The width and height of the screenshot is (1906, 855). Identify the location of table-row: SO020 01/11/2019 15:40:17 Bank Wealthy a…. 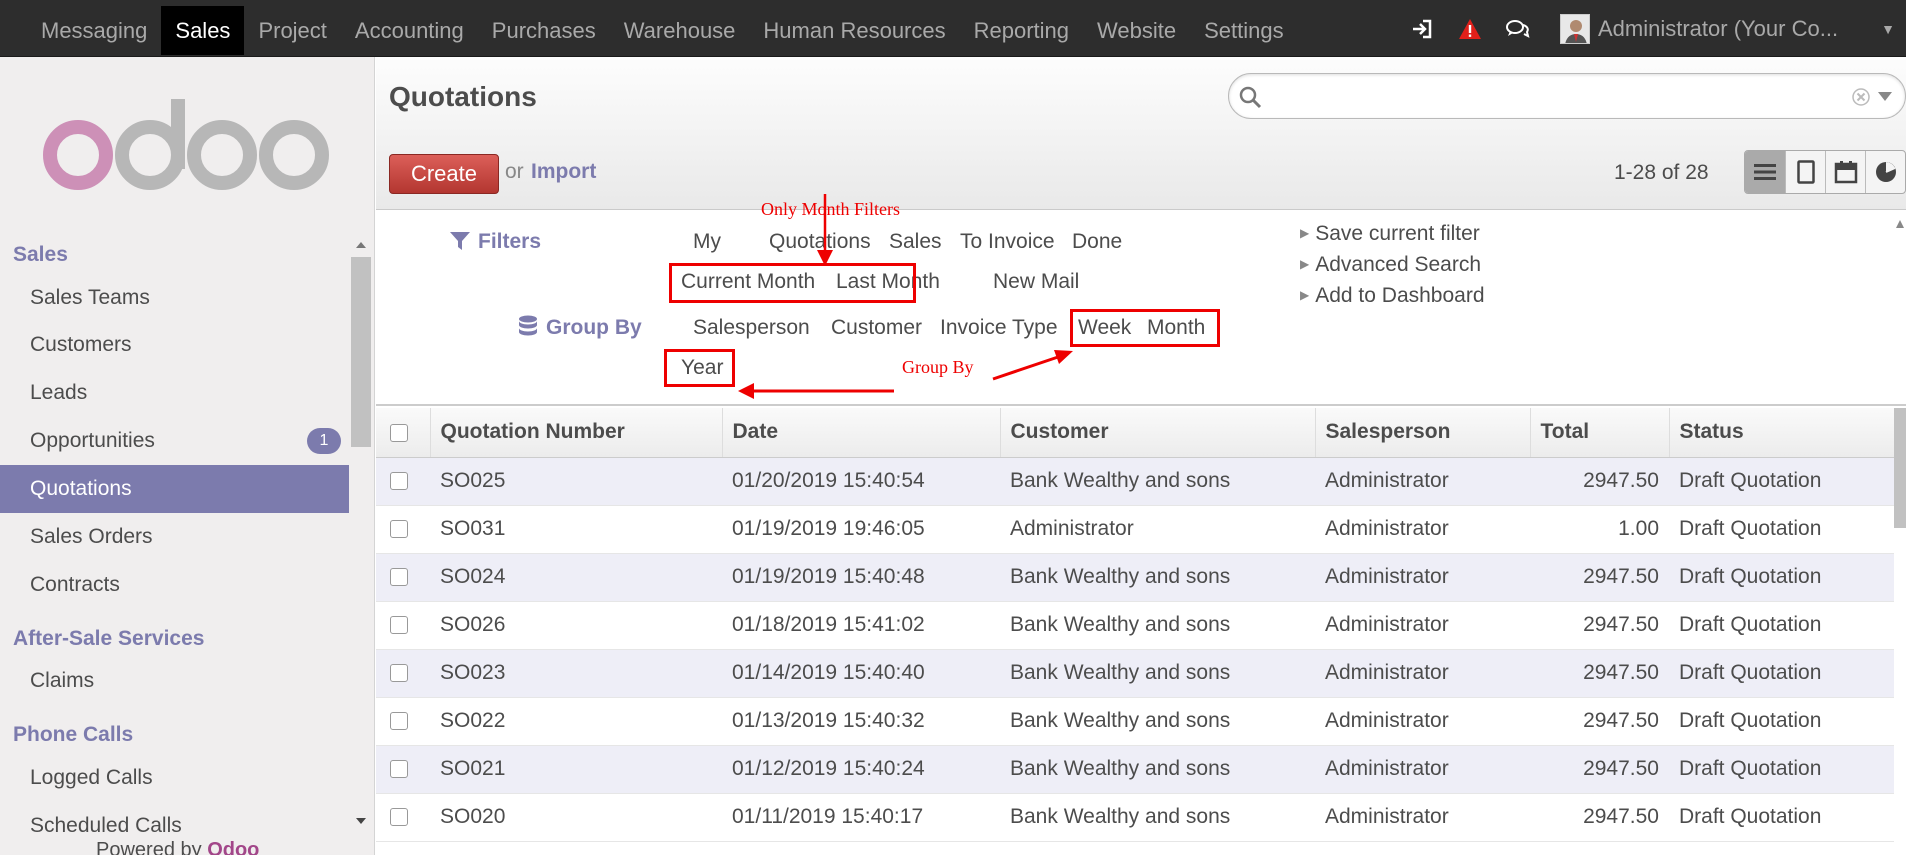
(1135, 817).